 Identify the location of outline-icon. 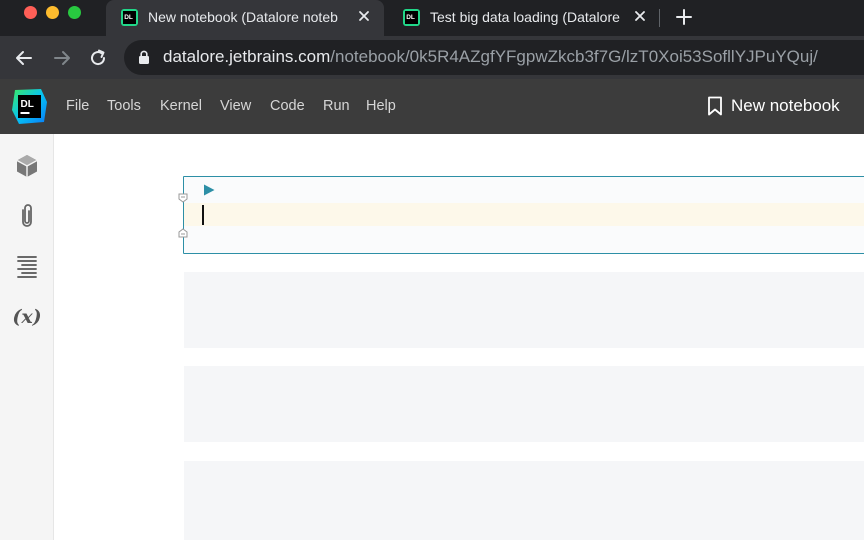
(27, 267).